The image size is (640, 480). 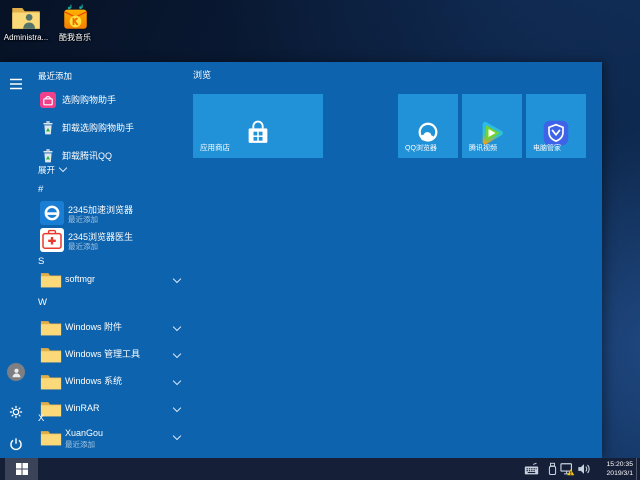 I want to click on clock-date: 2019/3/1, so click(x=619, y=473).